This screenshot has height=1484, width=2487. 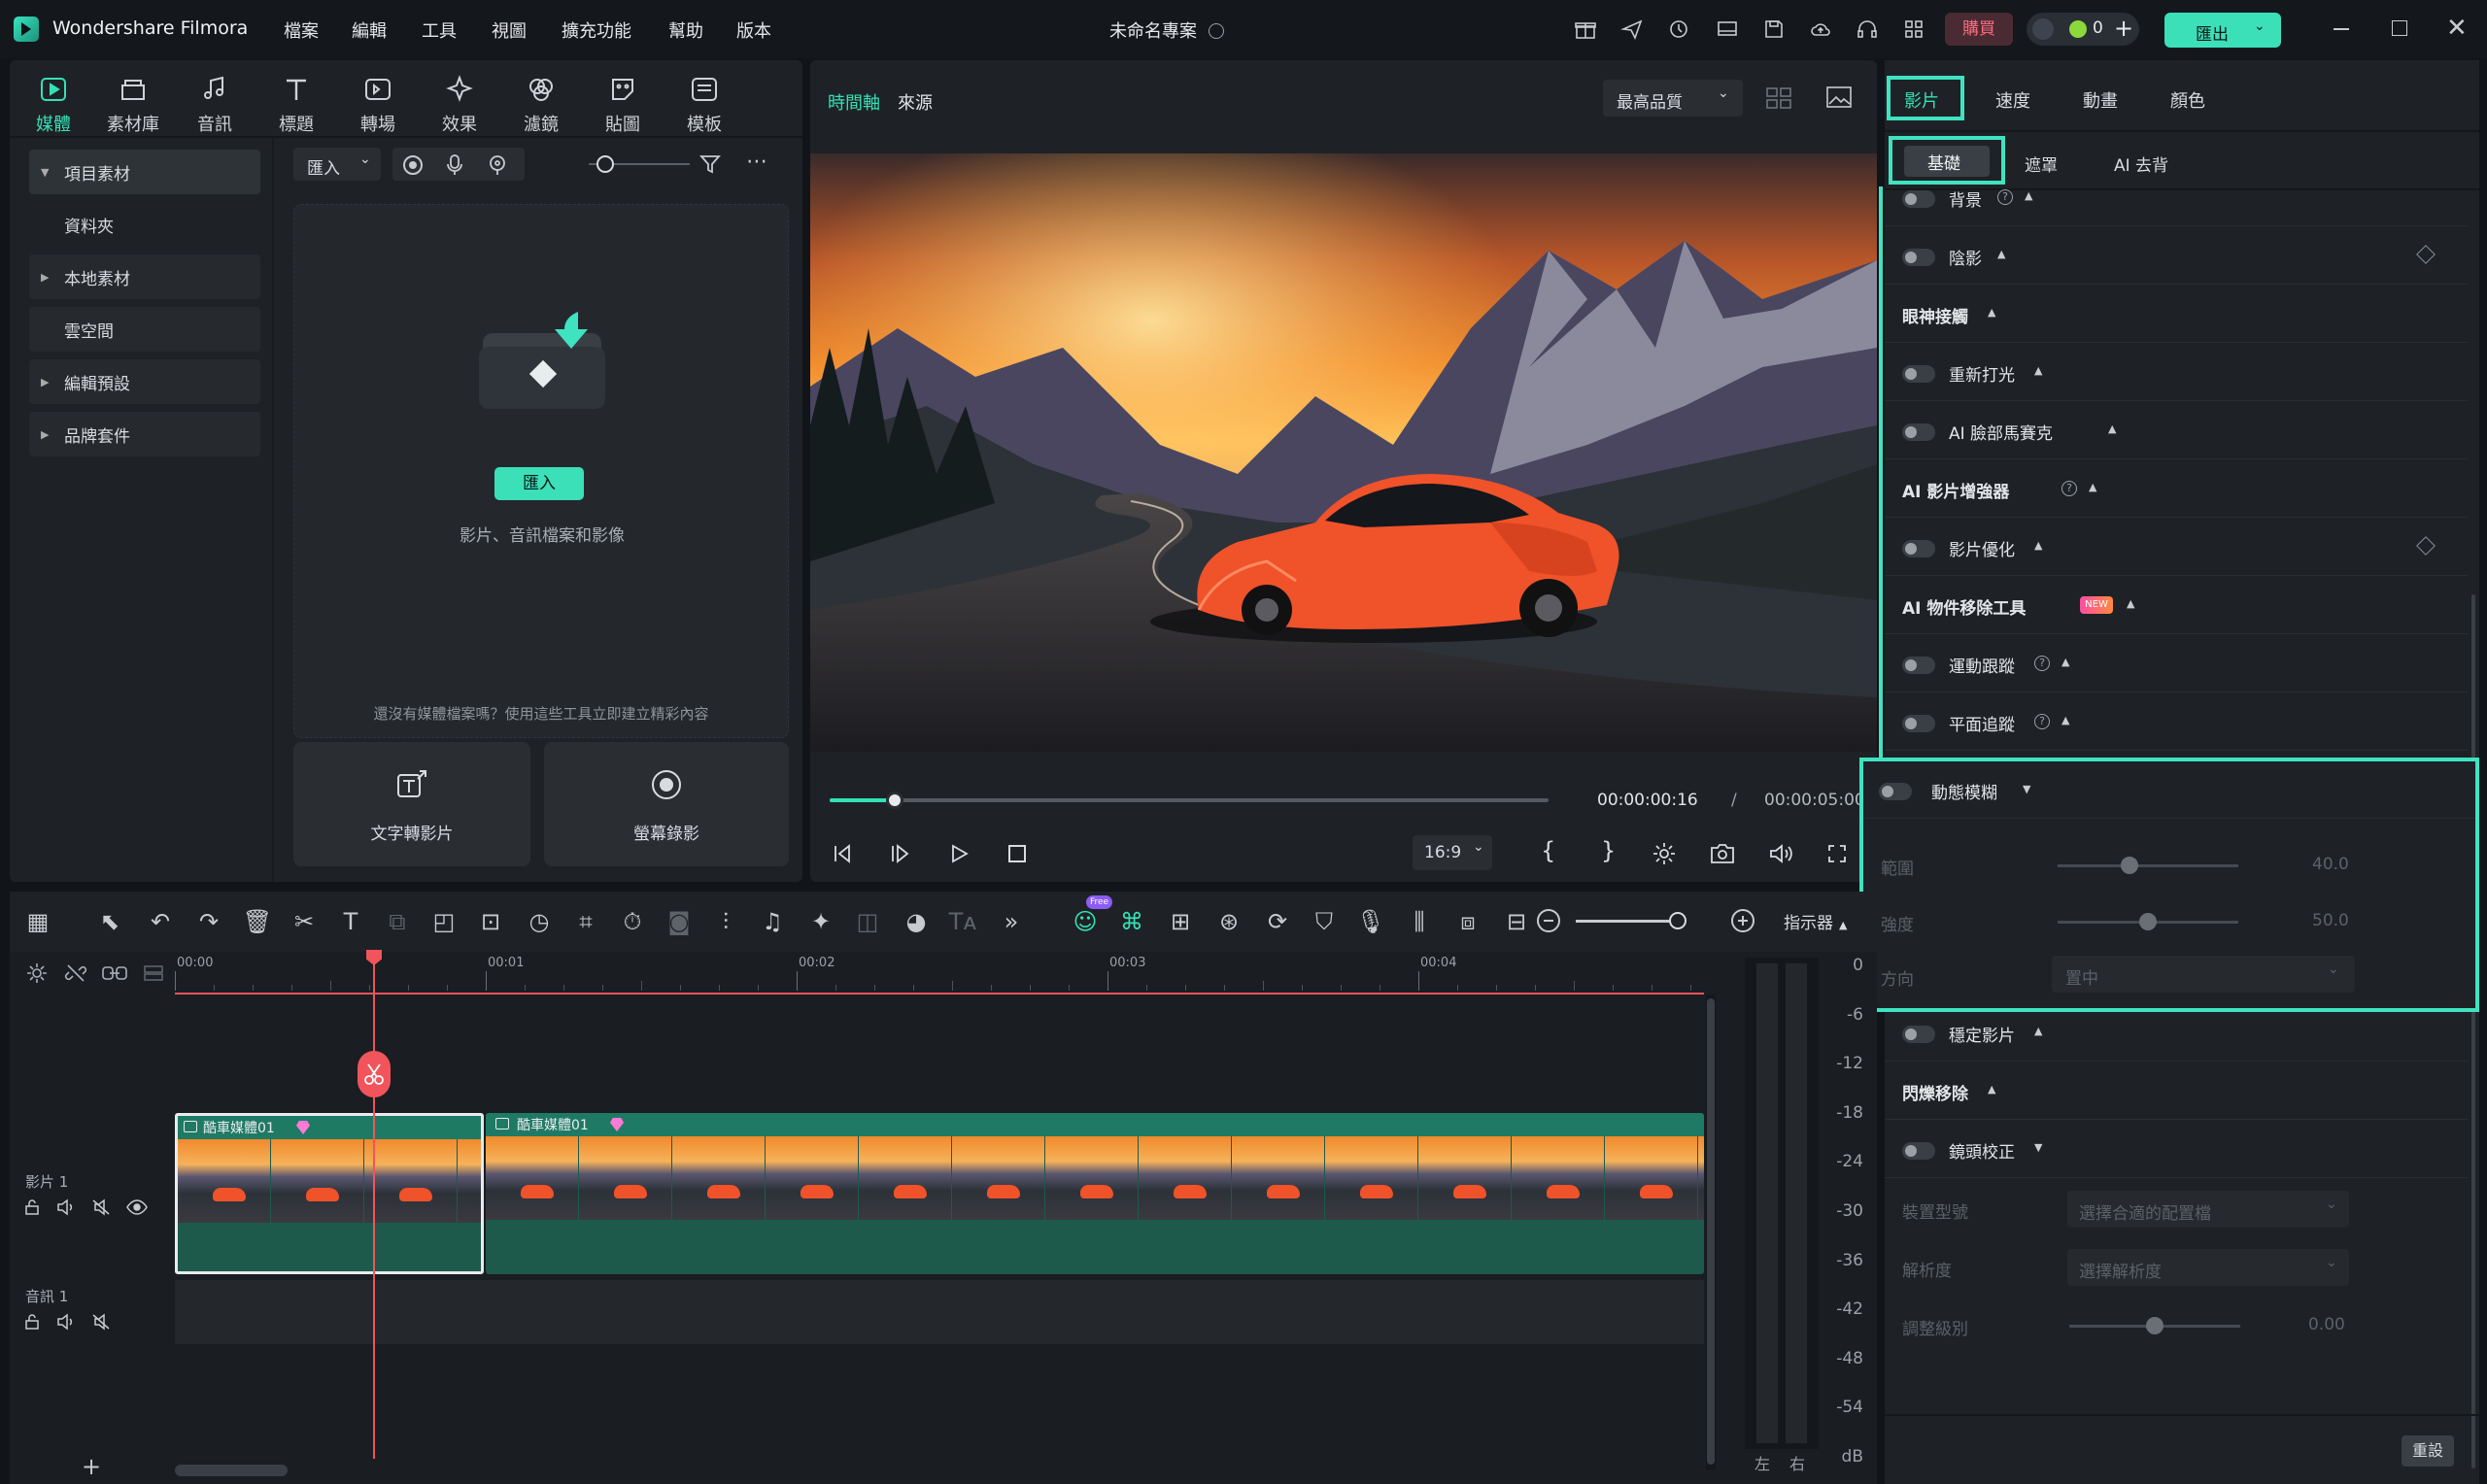 What do you see at coordinates (2148, 865) in the screenshot?
I see `range-slider-track` at bounding box center [2148, 865].